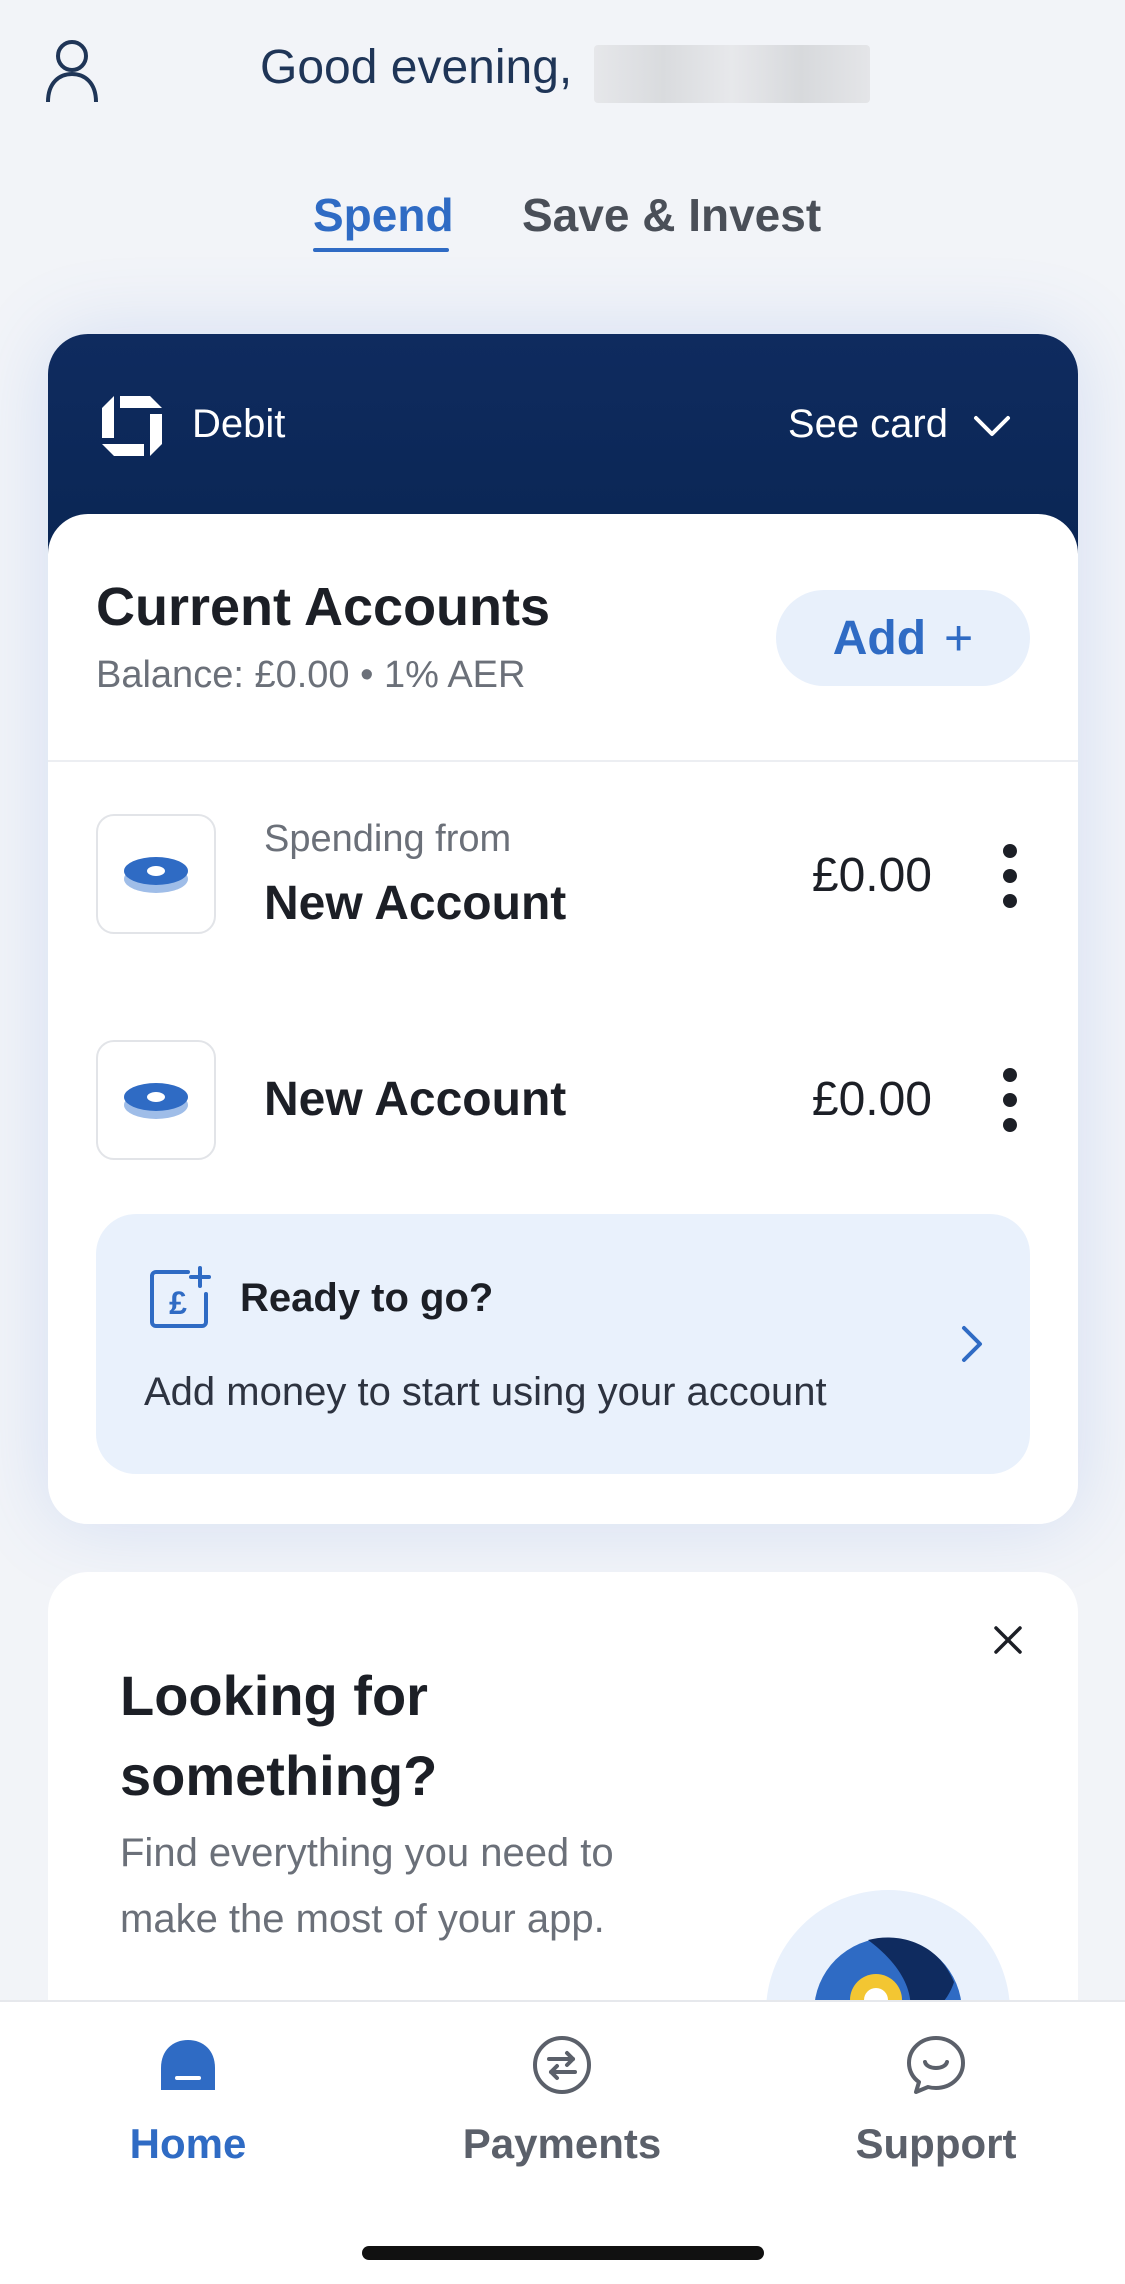 The width and height of the screenshot is (1125, 2284). What do you see at coordinates (188, 2143) in the screenshot?
I see `nav-home-label: Home` at bounding box center [188, 2143].